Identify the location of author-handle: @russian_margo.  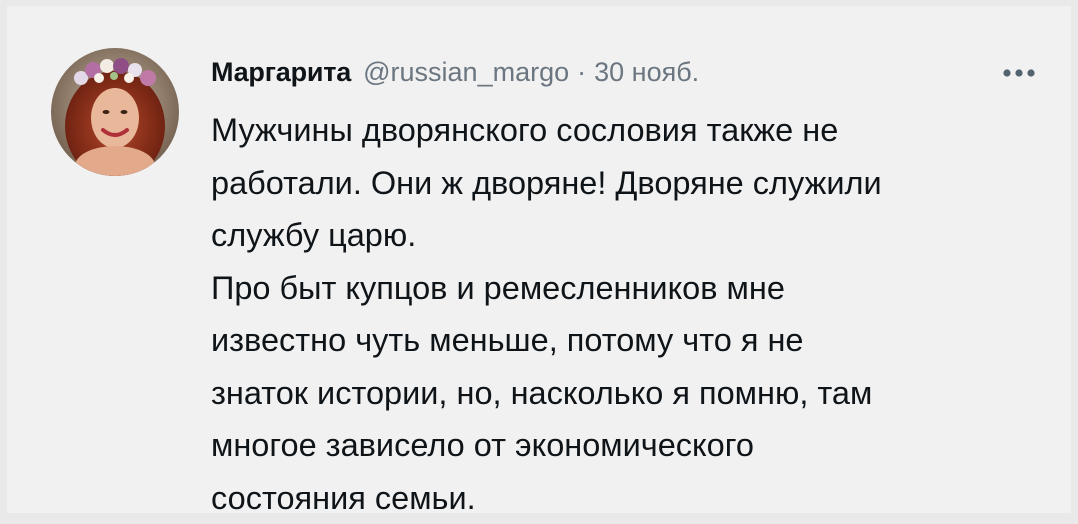
(466, 72).